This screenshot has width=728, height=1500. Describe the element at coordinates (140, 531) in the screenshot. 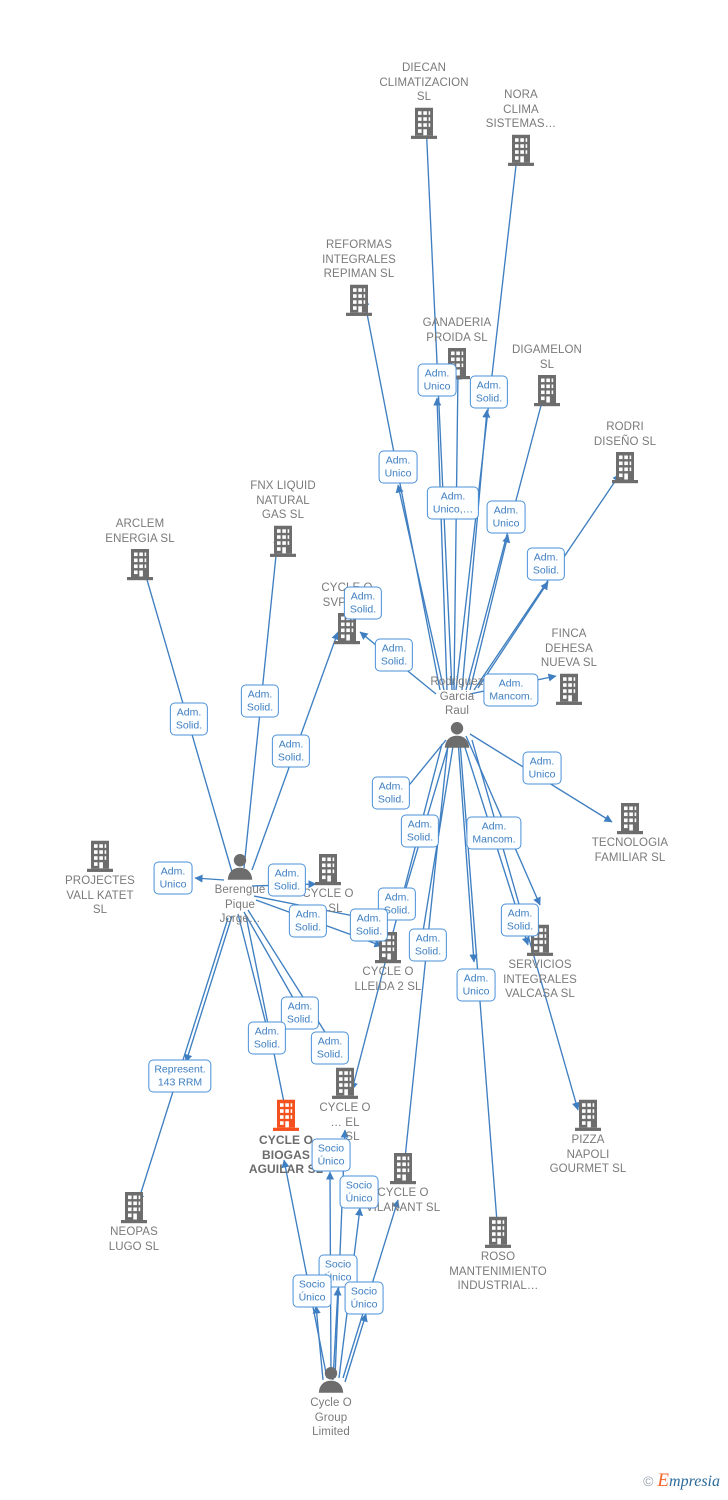

I see `node-label: ARCLEM ENERGIA SL` at that location.